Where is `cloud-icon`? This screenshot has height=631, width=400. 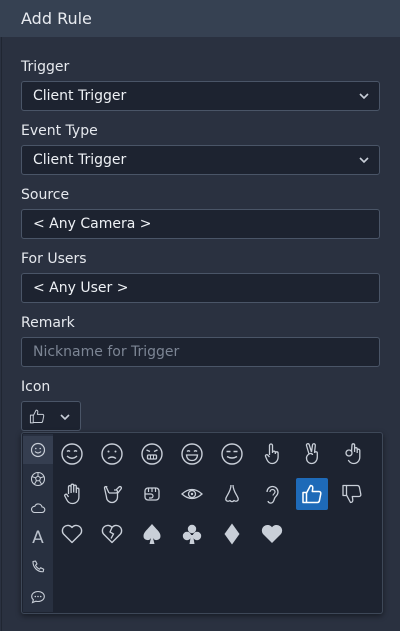 cloud-icon is located at coordinates (38, 508).